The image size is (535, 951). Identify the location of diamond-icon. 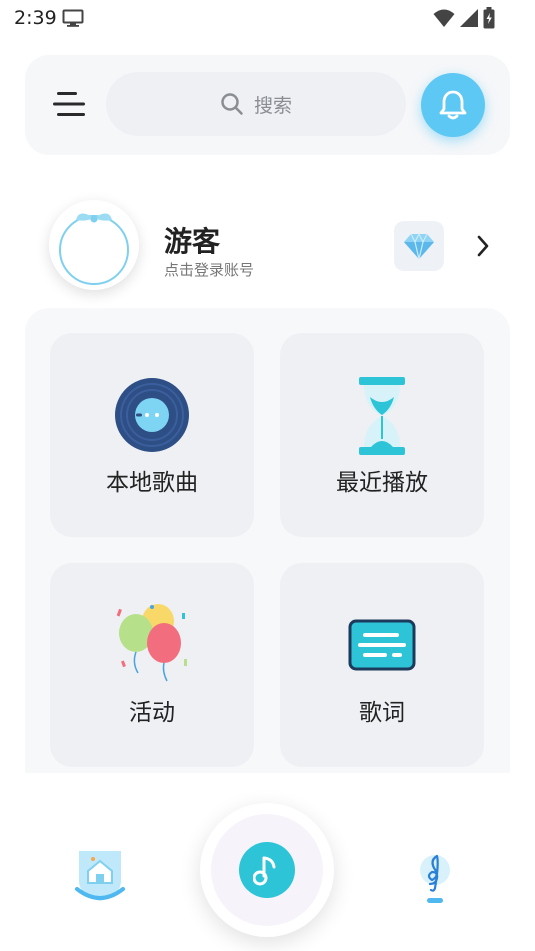
(419, 246).